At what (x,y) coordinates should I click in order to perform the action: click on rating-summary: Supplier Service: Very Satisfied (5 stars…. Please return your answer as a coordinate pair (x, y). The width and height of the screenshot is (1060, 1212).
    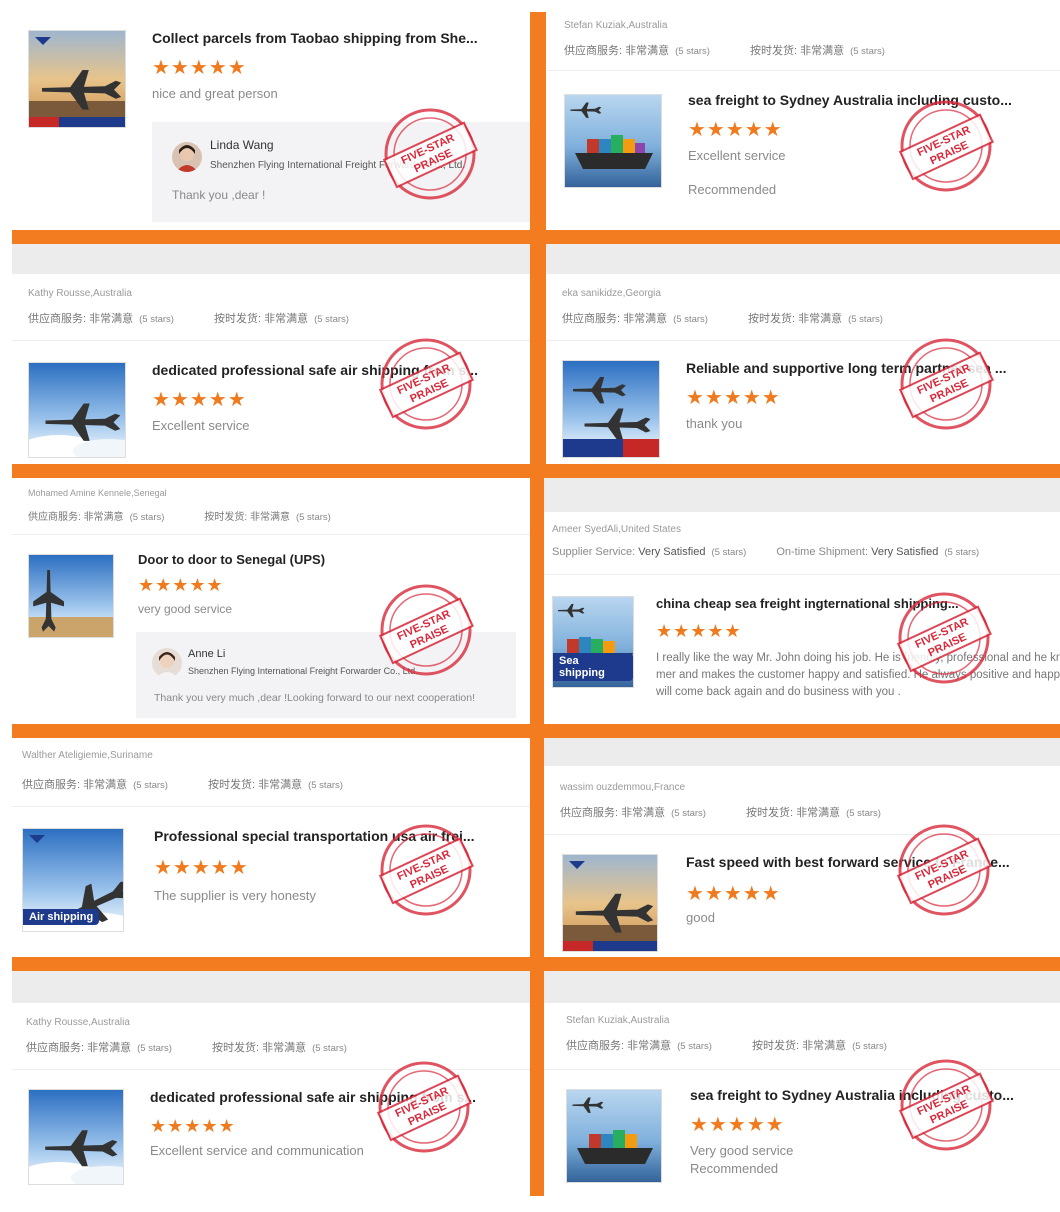
    Looking at the image, I should click on (766, 552).